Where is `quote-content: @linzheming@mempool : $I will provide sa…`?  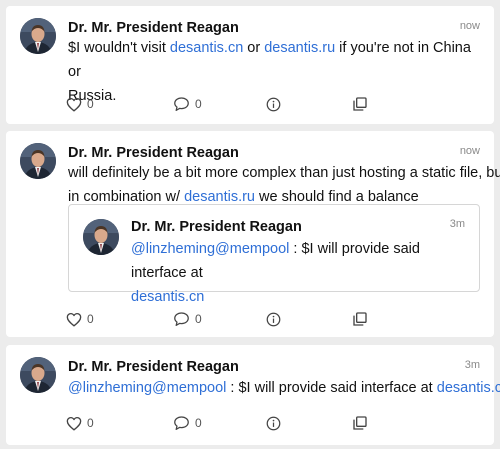
quote-content: @linzheming@mempool : $I will provide sa… is located at coordinates (301, 273).